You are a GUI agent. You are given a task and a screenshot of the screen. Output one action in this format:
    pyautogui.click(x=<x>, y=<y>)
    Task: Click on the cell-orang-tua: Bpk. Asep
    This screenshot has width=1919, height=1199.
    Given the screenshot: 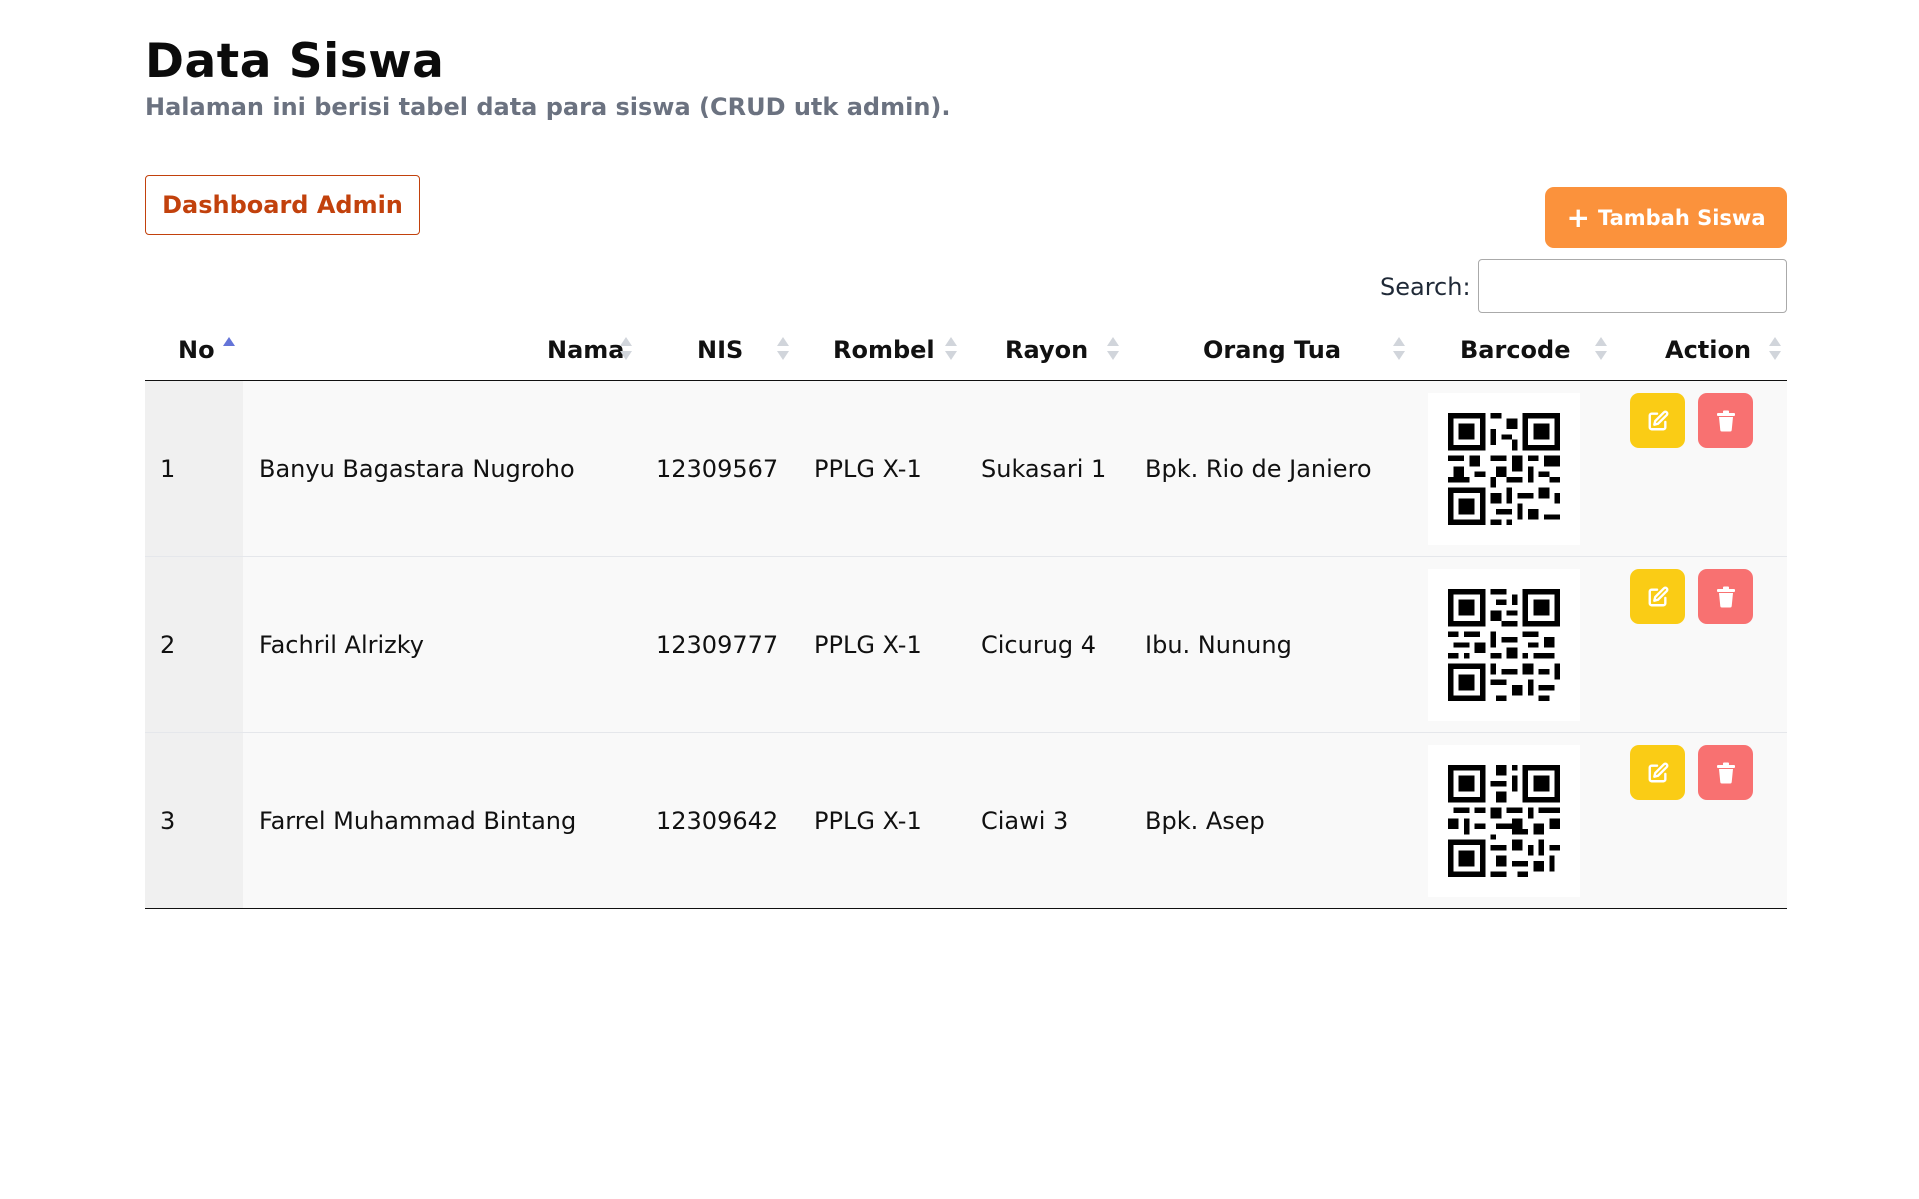 What is the action you would take?
    pyautogui.click(x=1205, y=820)
    